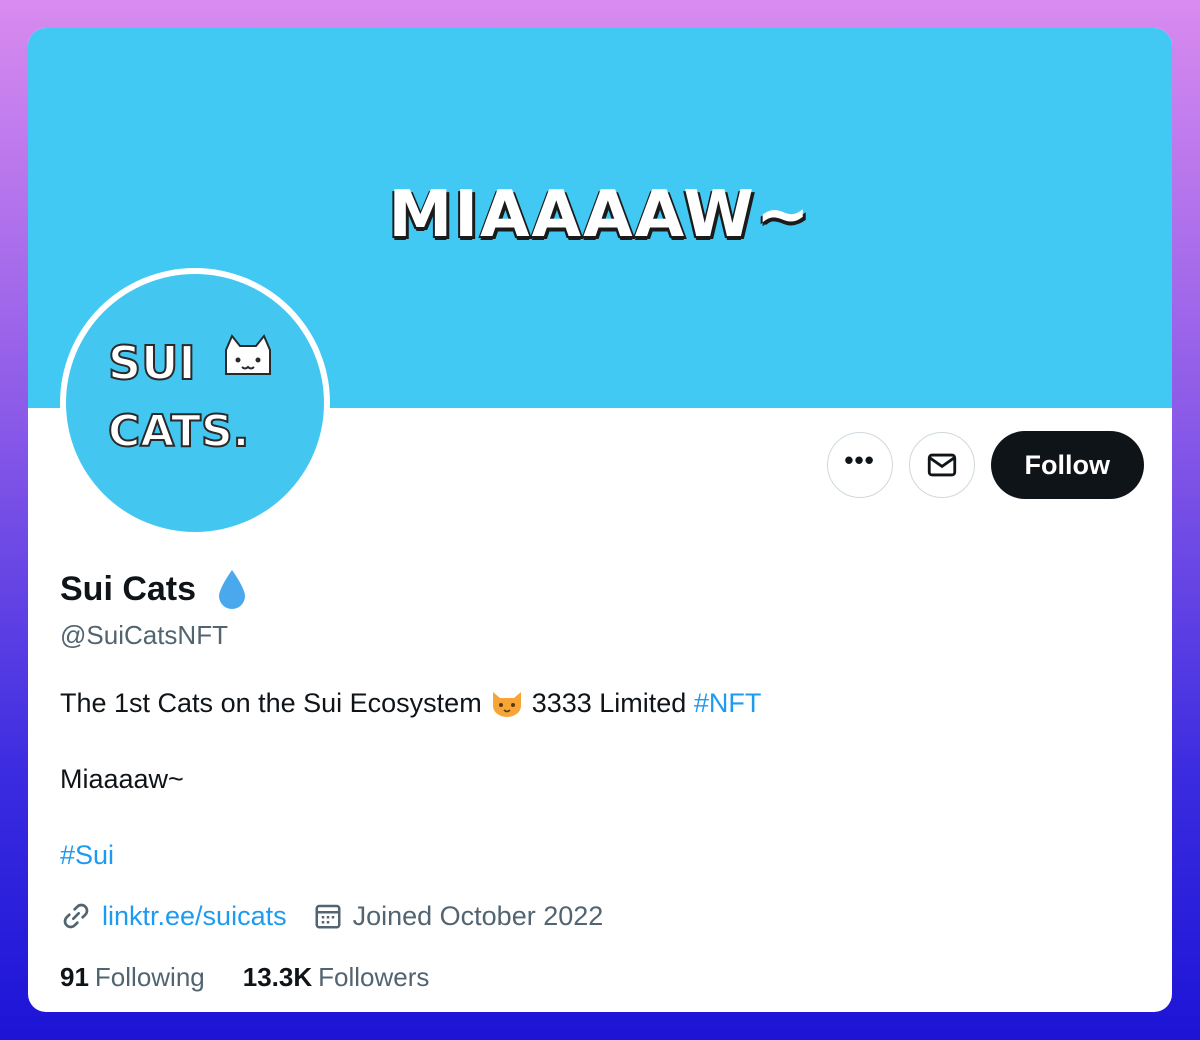 This screenshot has height=1040, width=1200. What do you see at coordinates (985, 465) in the screenshot?
I see `profile-actions: ••• Follow` at bounding box center [985, 465].